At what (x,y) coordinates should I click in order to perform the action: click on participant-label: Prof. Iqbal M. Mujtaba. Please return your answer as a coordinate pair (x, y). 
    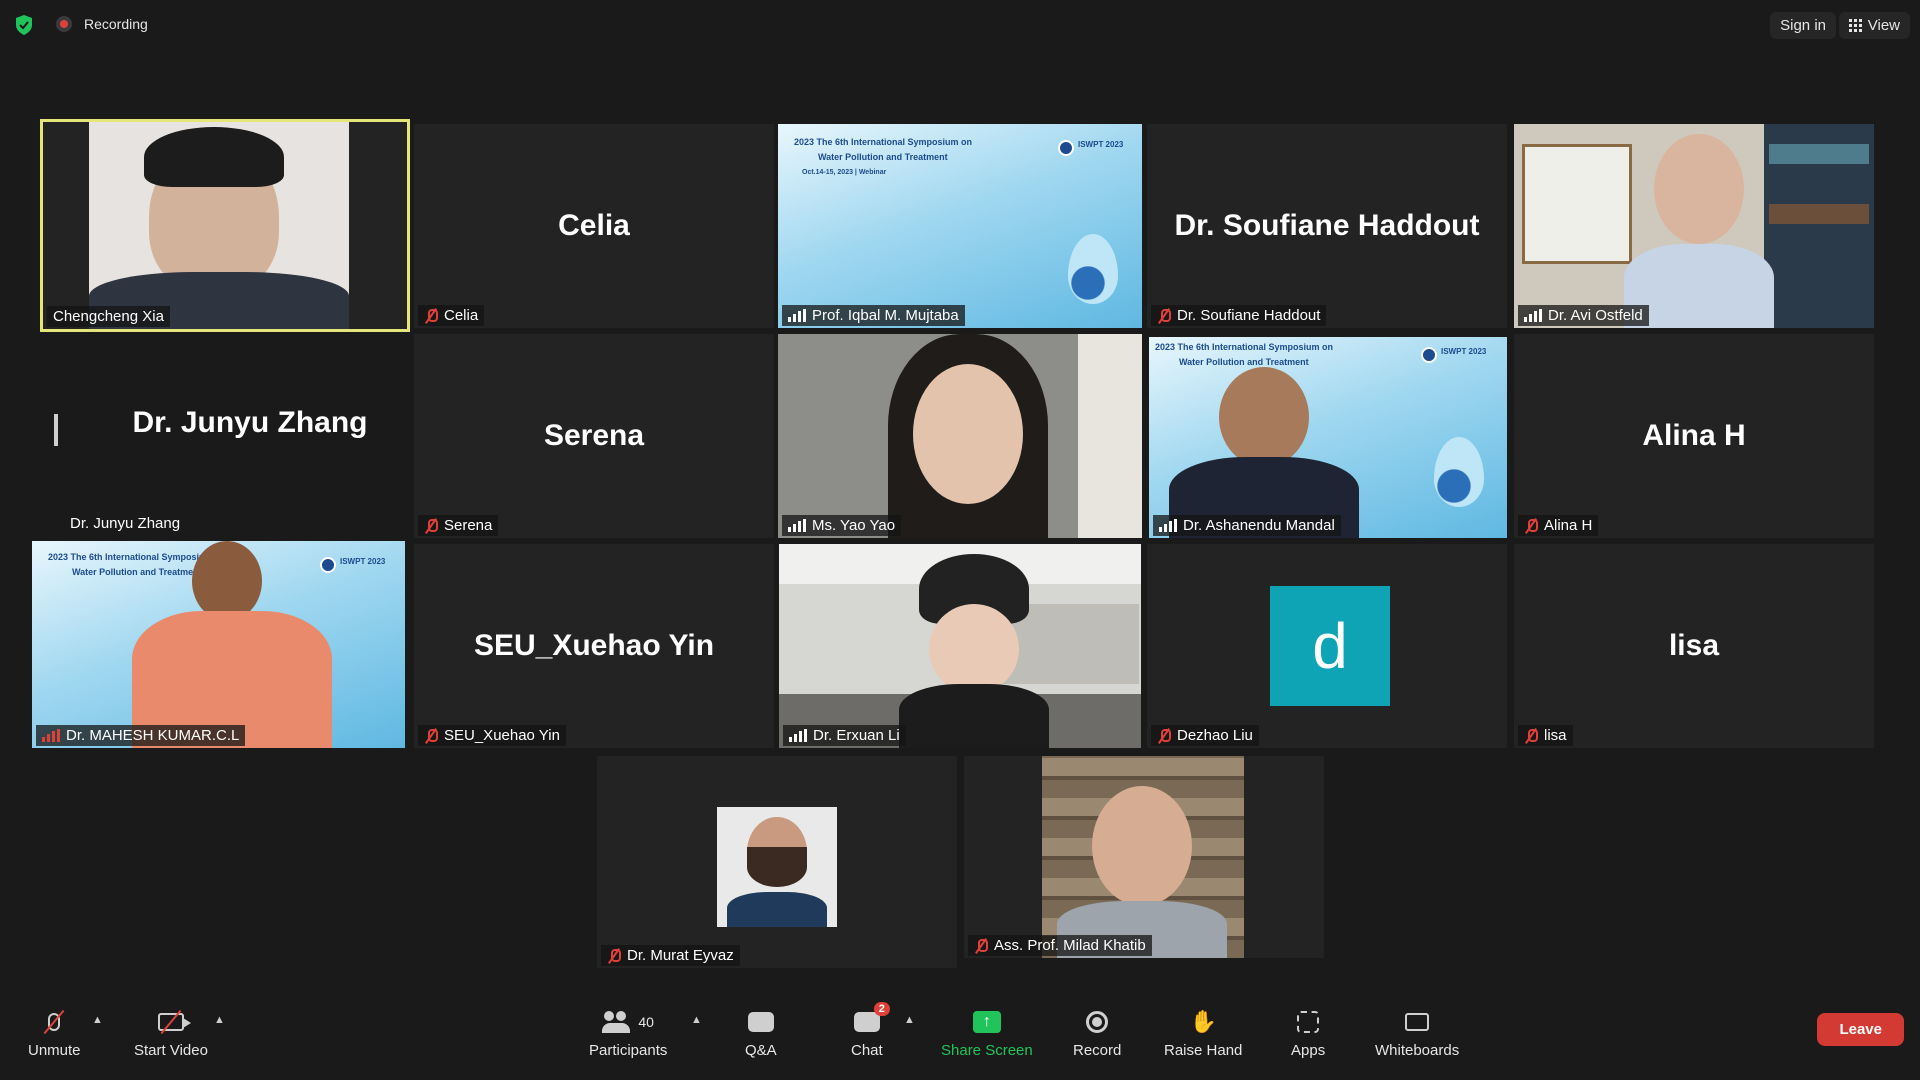
    Looking at the image, I should click on (873, 315).